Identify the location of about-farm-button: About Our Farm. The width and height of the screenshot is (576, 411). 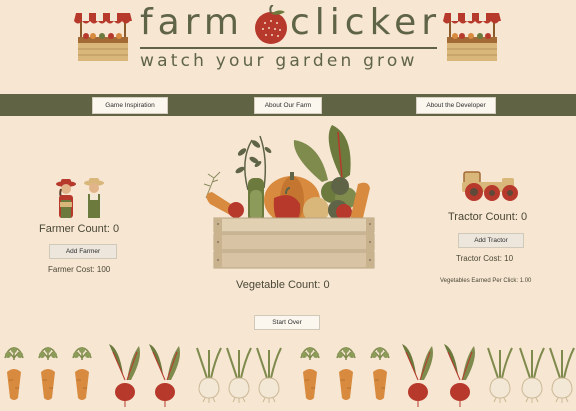
(288, 105).